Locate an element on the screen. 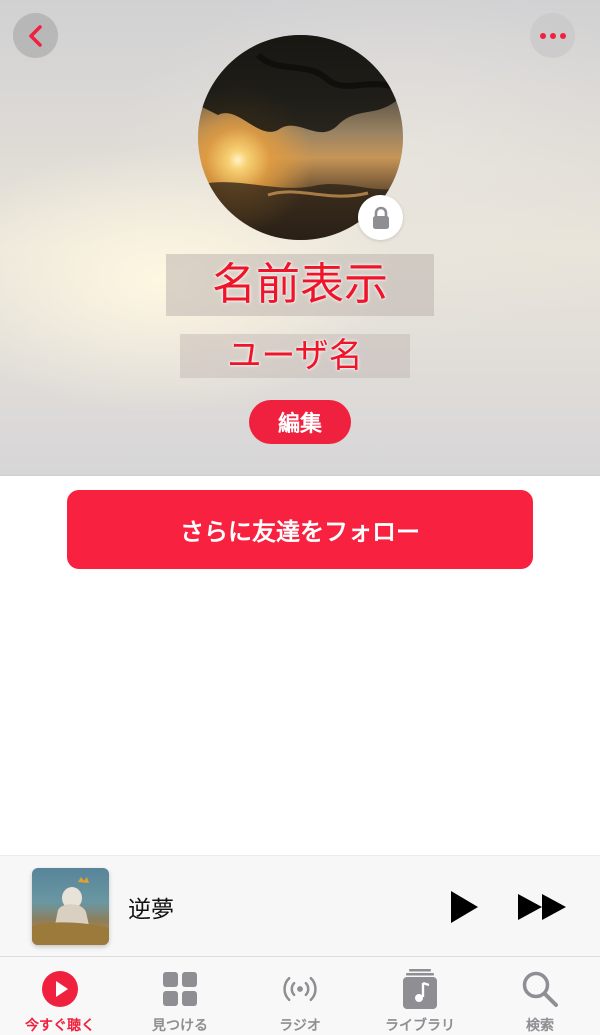  album-art-image is located at coordinates (70, 911).